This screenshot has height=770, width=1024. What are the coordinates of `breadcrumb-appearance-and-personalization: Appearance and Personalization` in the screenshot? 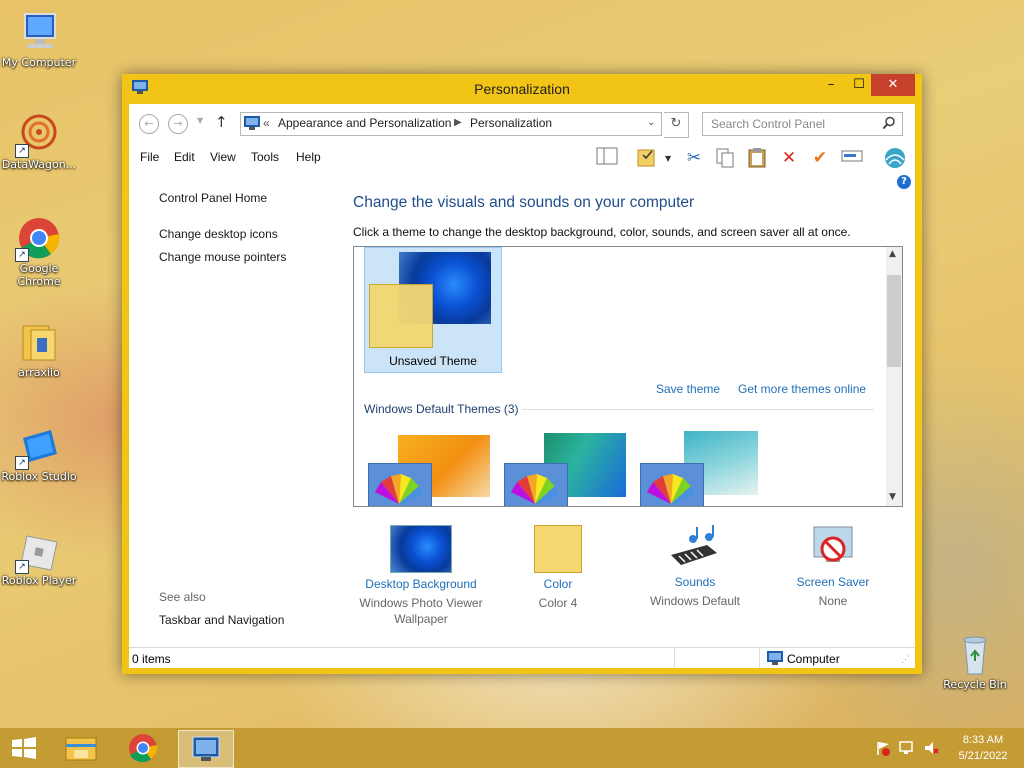 It's located at (364, 123).